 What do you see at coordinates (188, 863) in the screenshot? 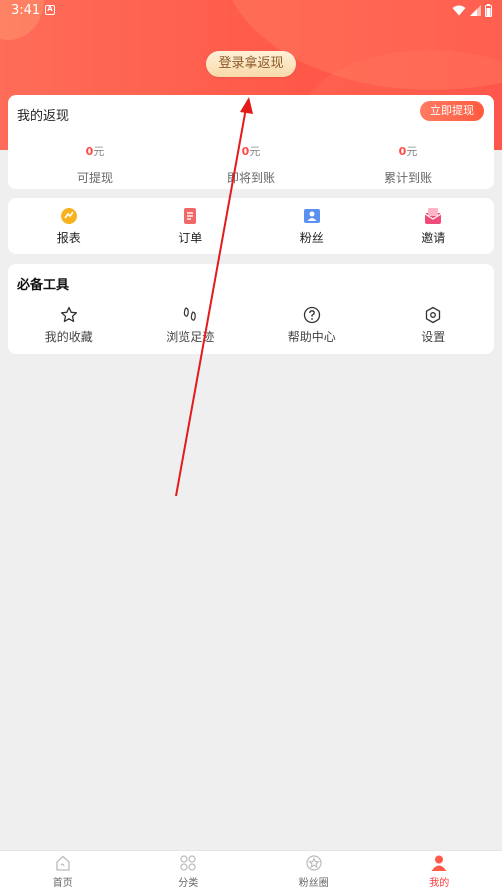
I see `category-icon` at bounding box center [188, 863].